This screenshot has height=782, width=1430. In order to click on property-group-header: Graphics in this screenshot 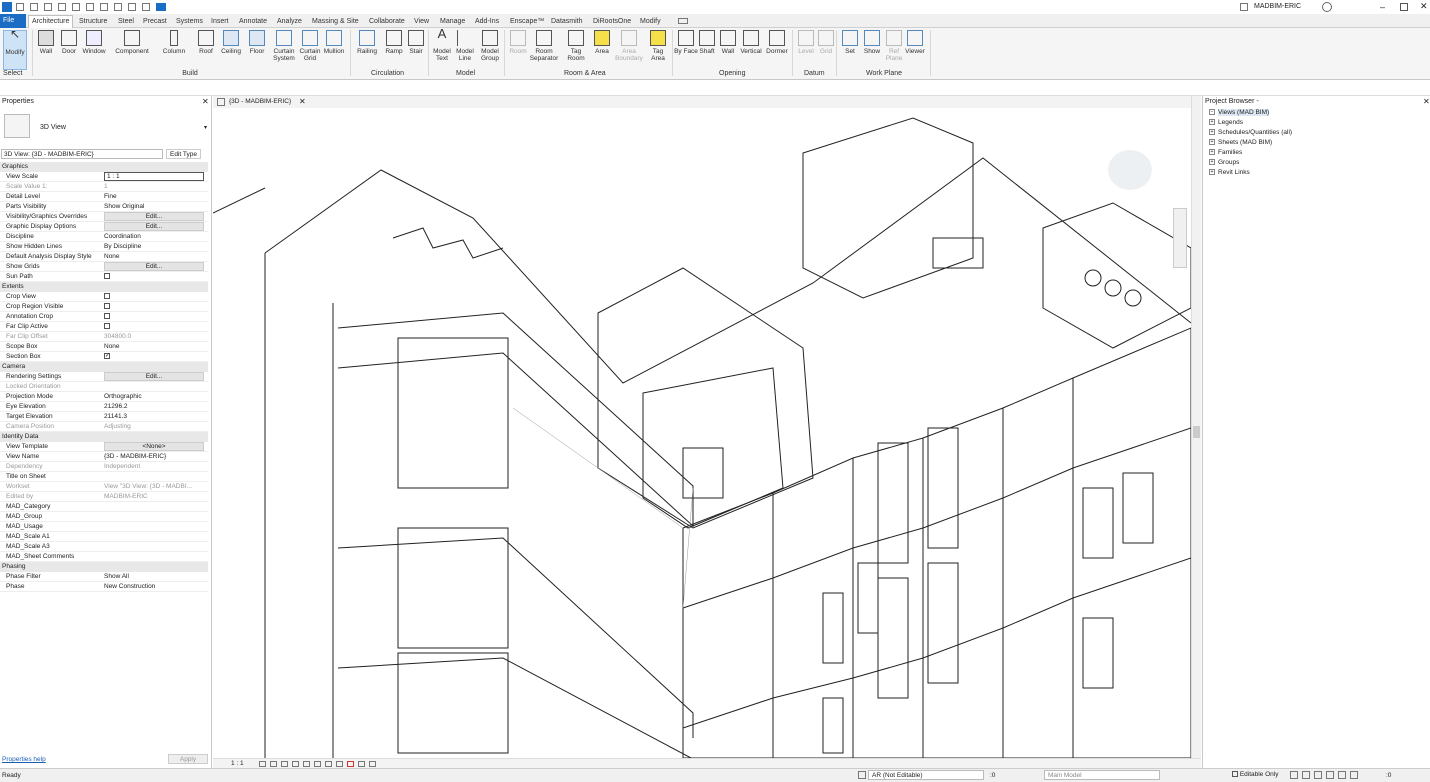, I will do `click(104, 167)`.